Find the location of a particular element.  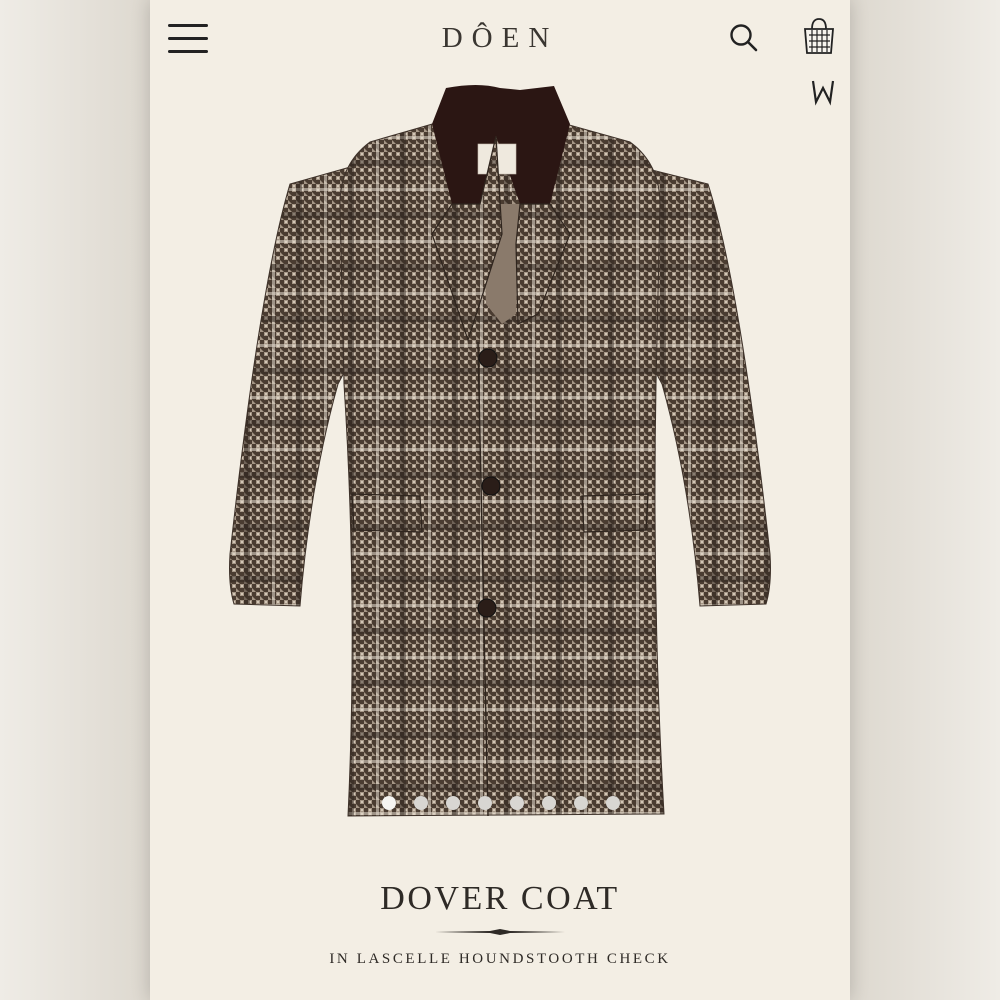

product-subtitle: IN LASCELLE HOUNDSTOOTH CHECK is located at coordinates (500, 959).